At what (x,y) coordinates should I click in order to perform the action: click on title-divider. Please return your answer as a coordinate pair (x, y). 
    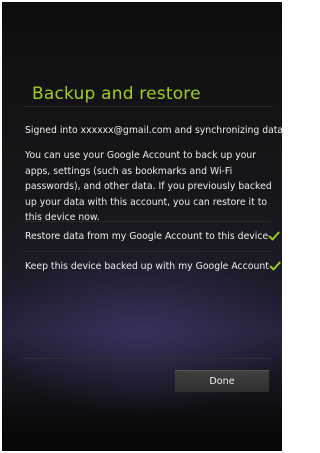
    Looking at the image, I should click on (147, 106).